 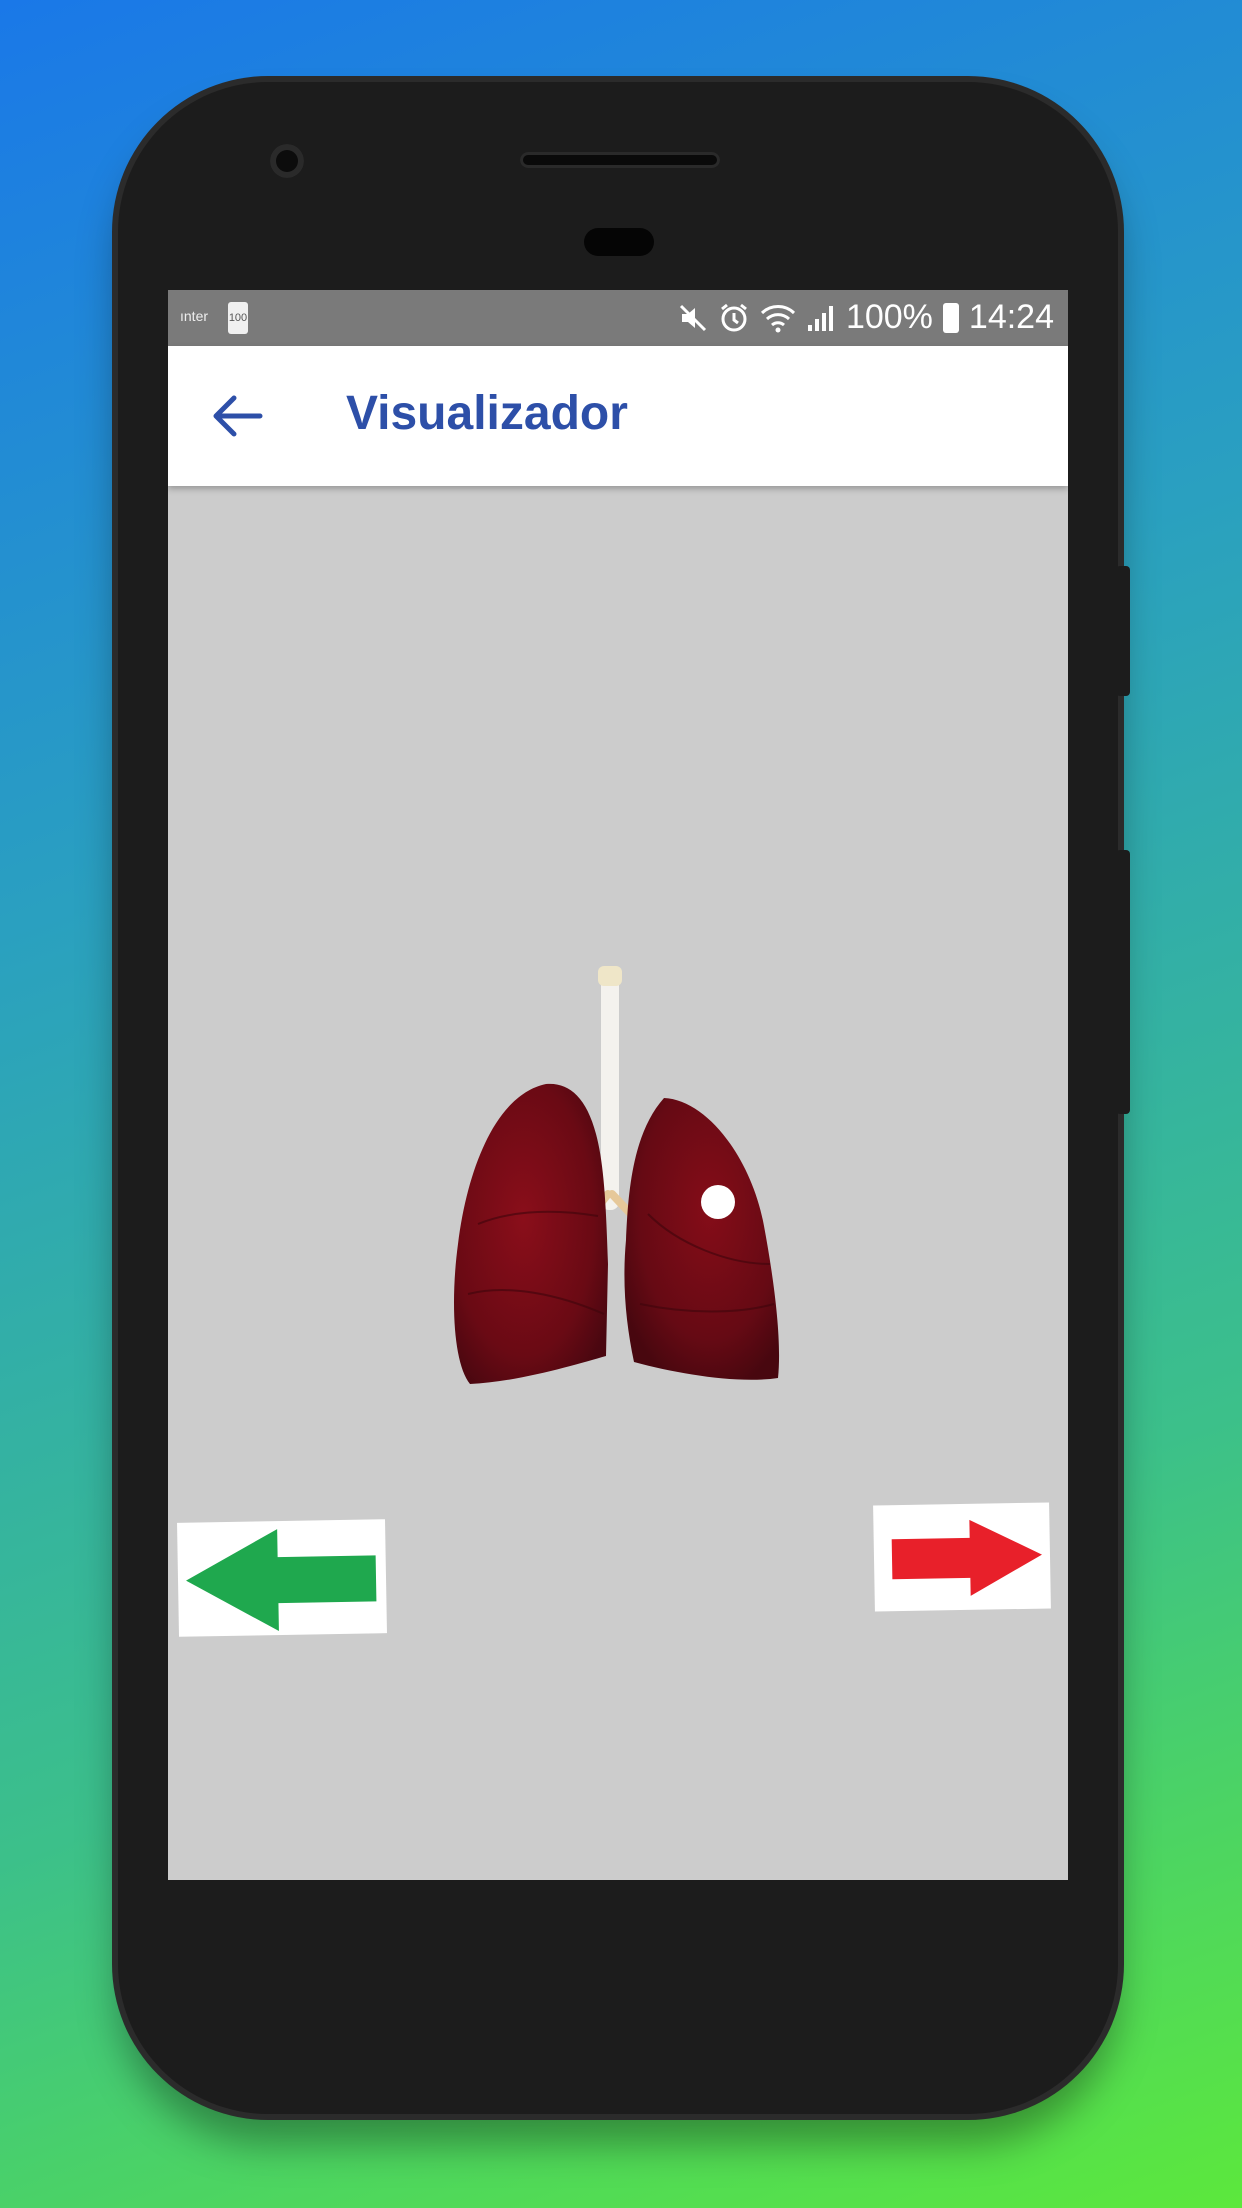 What do you see at coordinates (618, 318) in the screenshot?
I see `status-bar: ınter 100 100% 14:24` at bounding box center [618, 318].